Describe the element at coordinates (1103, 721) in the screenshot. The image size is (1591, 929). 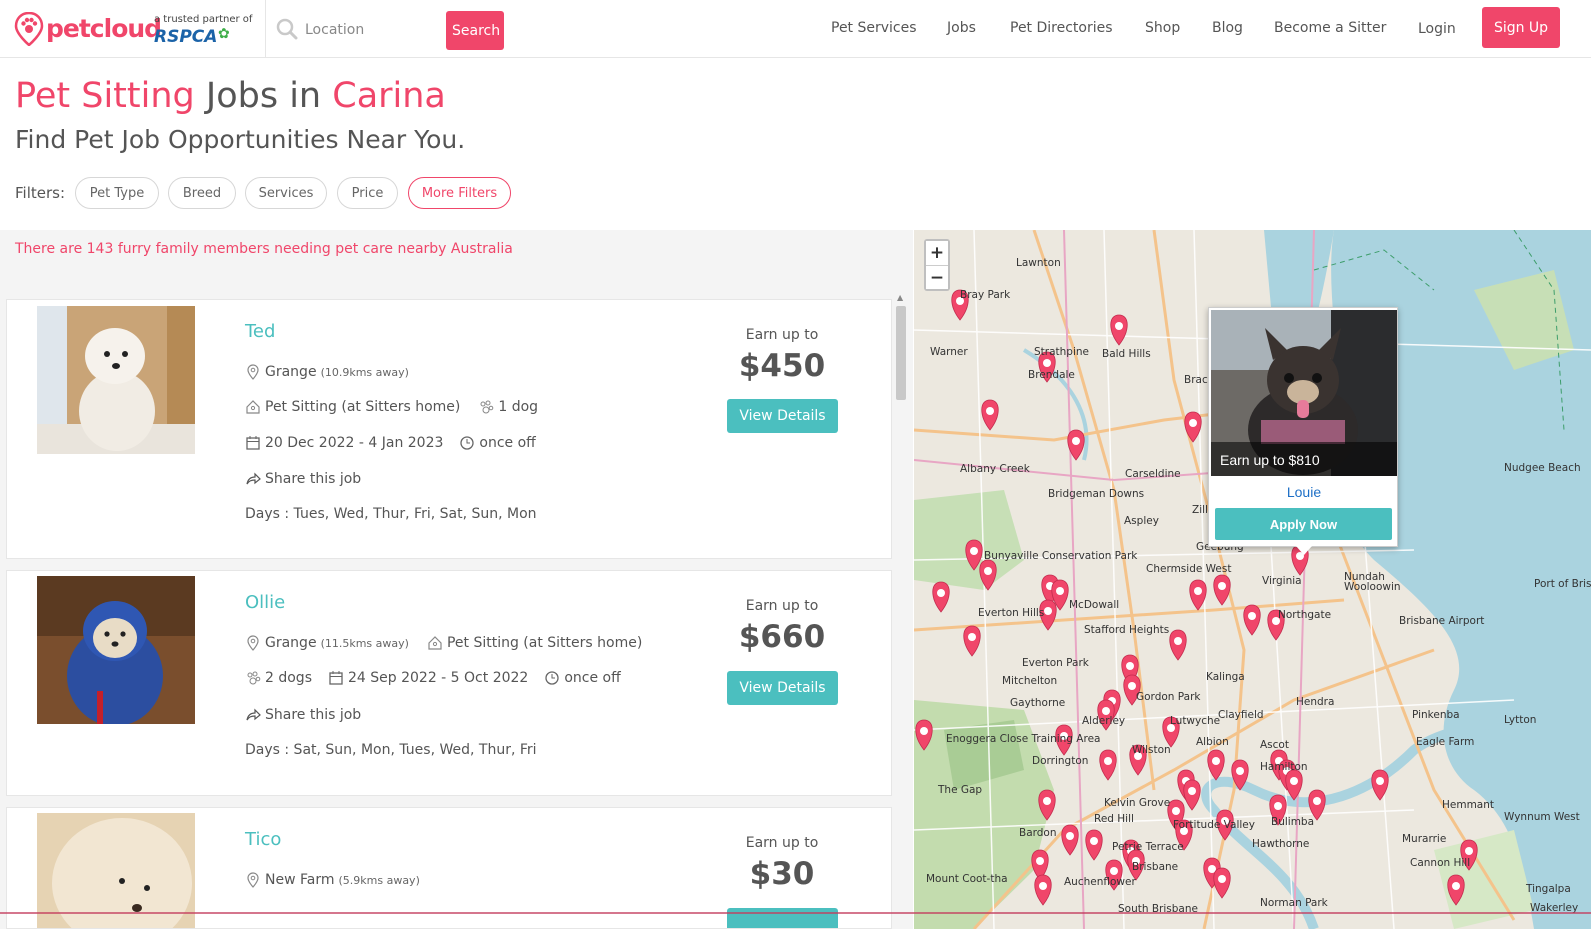
I see `map-label: Alderley` at that location.